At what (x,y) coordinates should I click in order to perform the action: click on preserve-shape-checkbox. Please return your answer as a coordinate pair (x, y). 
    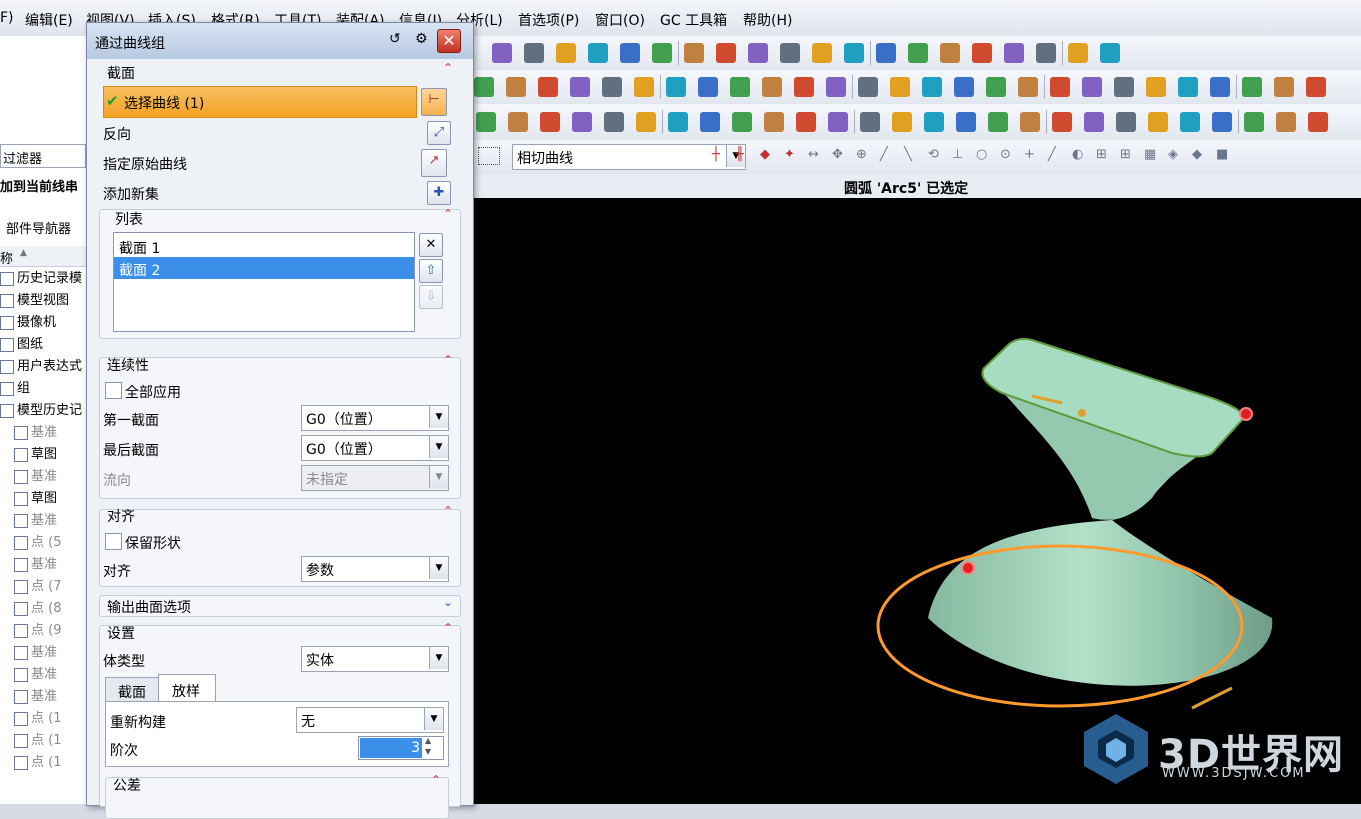
    Looking at the image, I should click on (113, 541).